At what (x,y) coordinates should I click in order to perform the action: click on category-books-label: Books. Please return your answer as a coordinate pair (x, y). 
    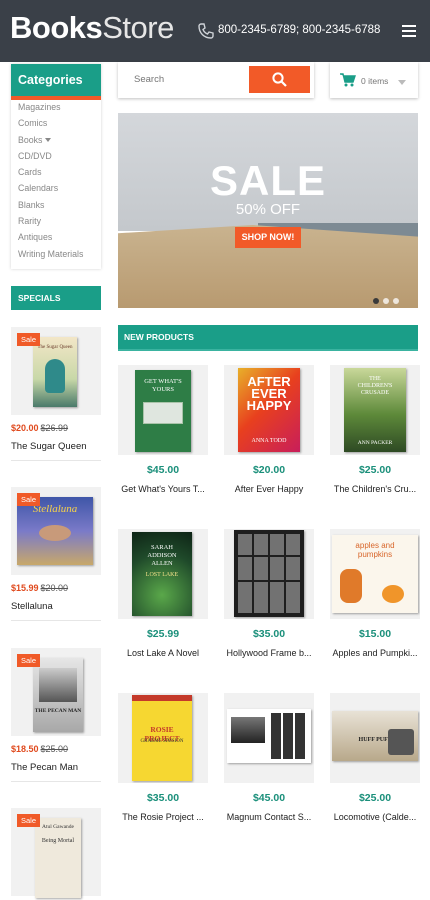
    Looking at the image, I should click on (30, 139).